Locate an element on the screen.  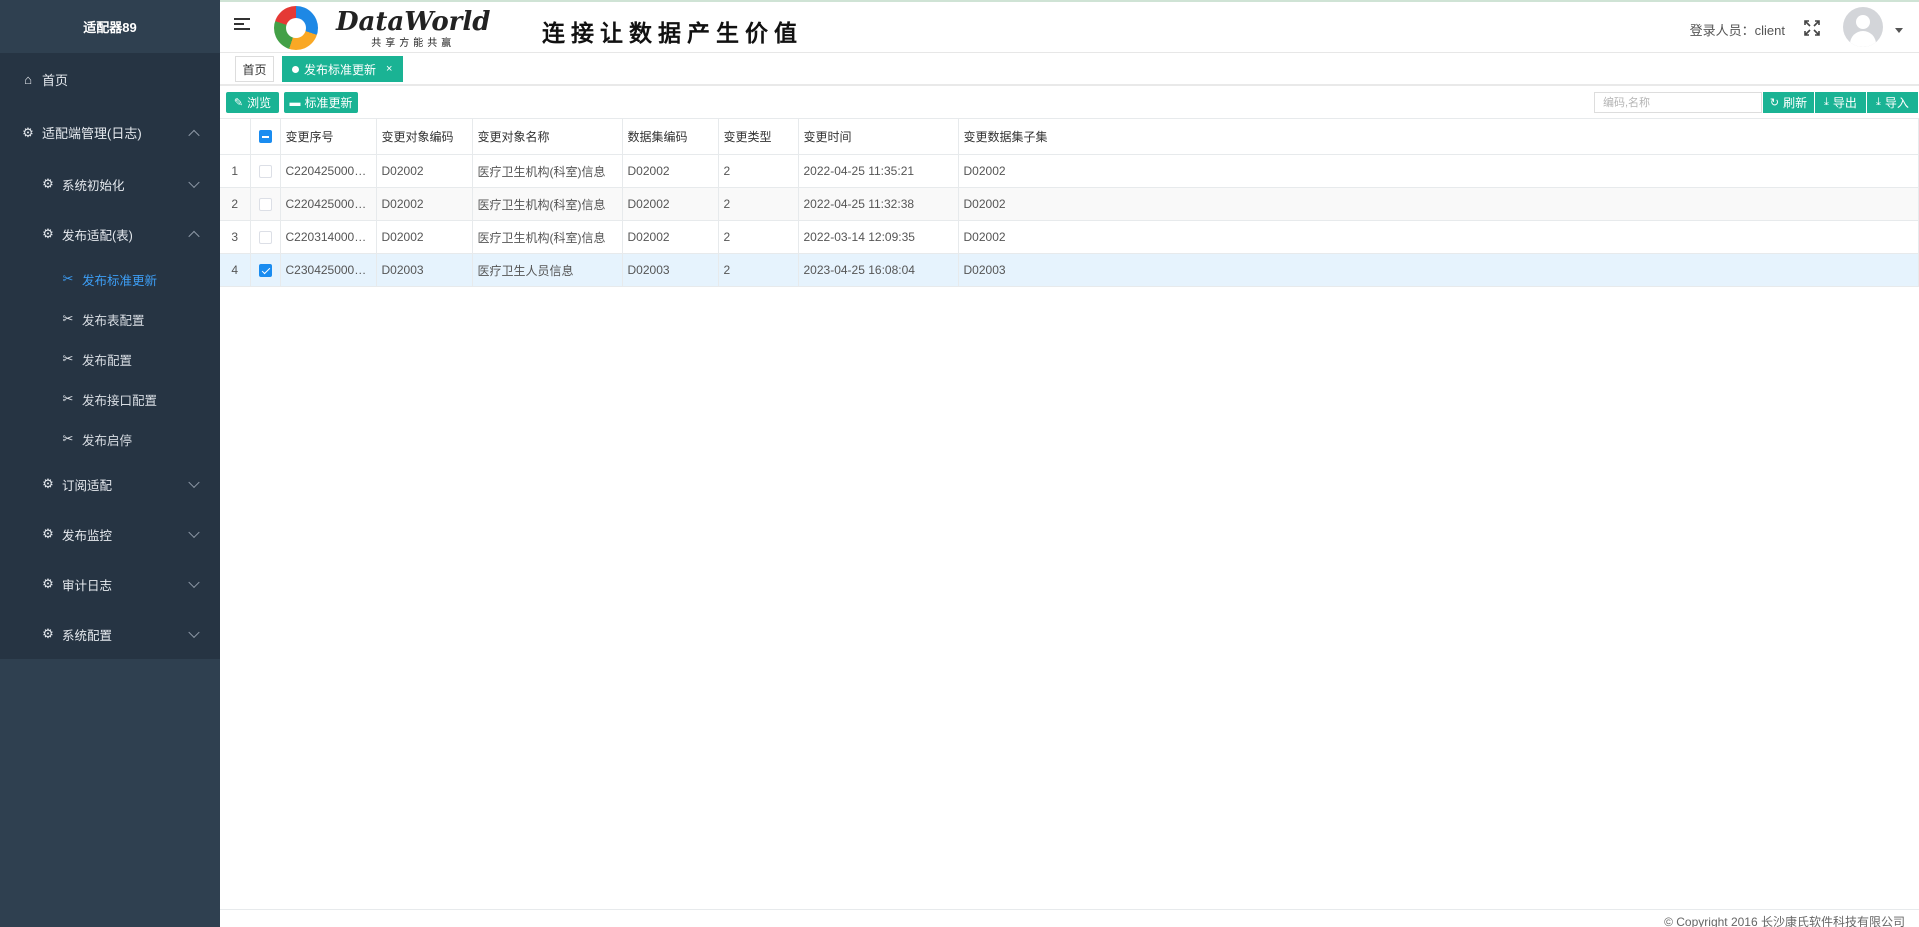
search-input is located at coordinates (1678, 102).